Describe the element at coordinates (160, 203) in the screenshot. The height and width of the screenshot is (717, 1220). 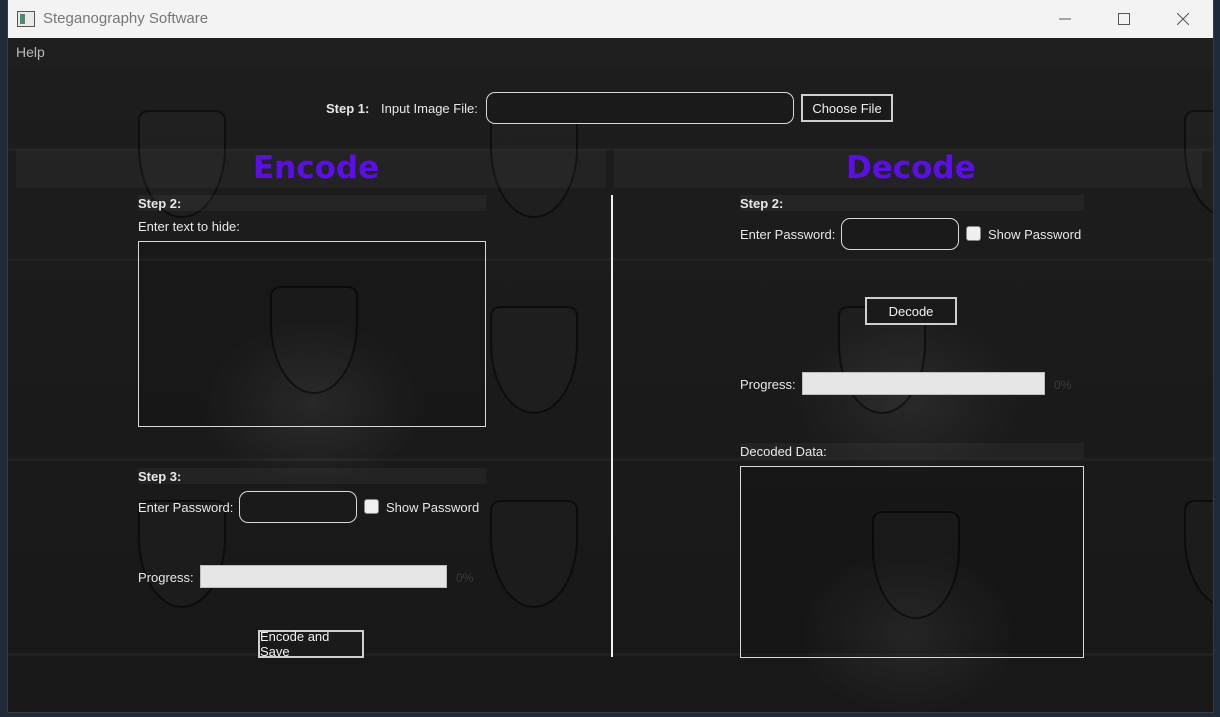
I see `encode-step2-label: Step 2:` at that location.